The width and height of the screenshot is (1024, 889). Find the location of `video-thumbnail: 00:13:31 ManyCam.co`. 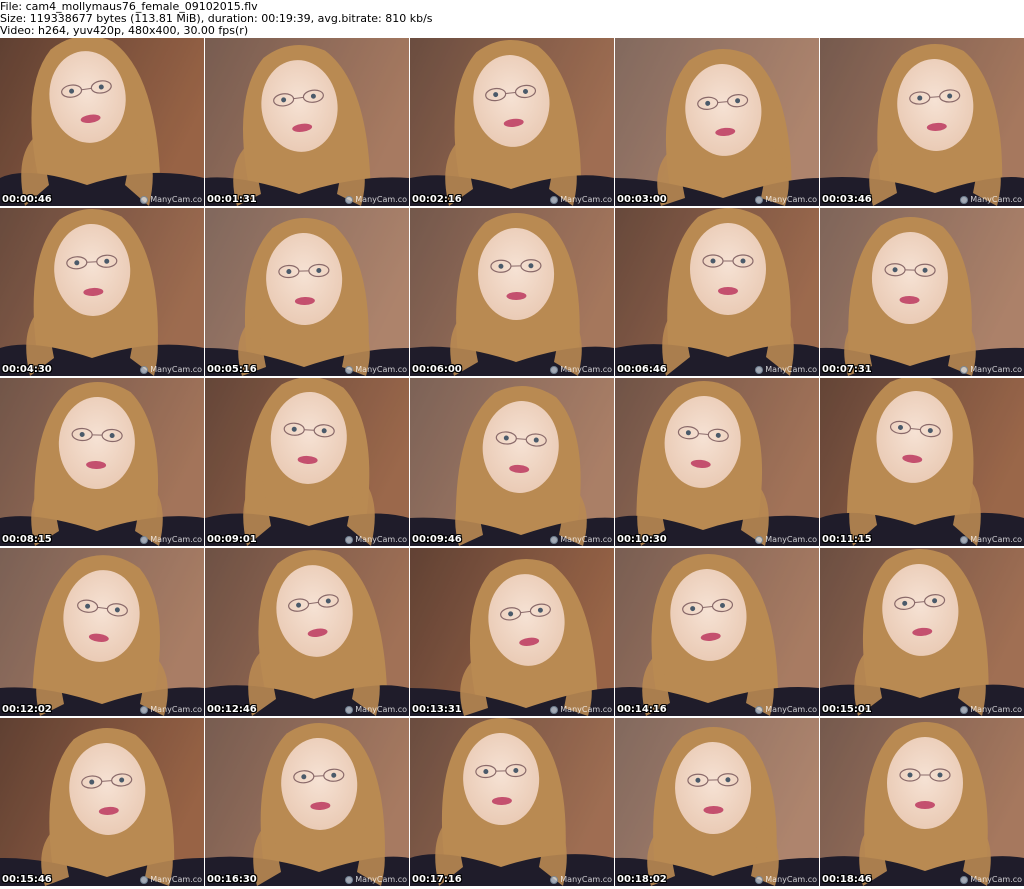

video-thumbnail: 00:13:31 ManyCam.co is located at coordinates (512, 632).